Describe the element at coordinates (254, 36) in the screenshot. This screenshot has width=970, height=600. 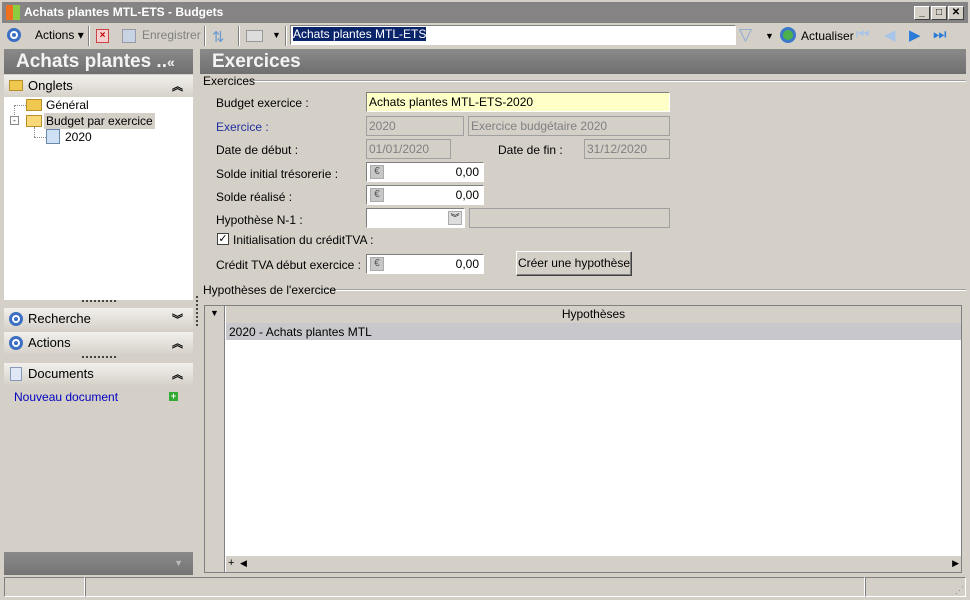
I see `print-icon` at that location.